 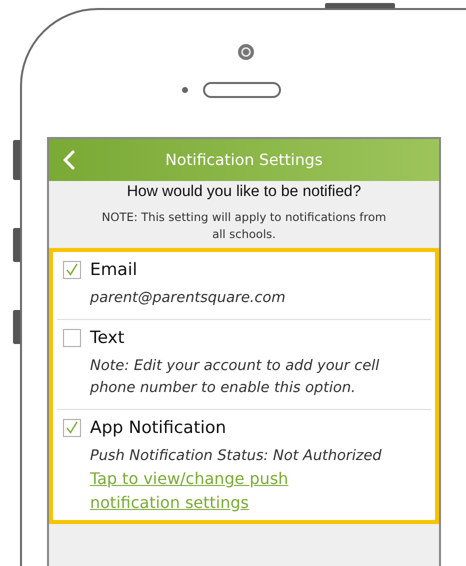 What do you see at coordinates (236, 456) in the screenshot?
I see `option-detail: Push Notification Status: Not Authorized` at bounding box center [236, 456].